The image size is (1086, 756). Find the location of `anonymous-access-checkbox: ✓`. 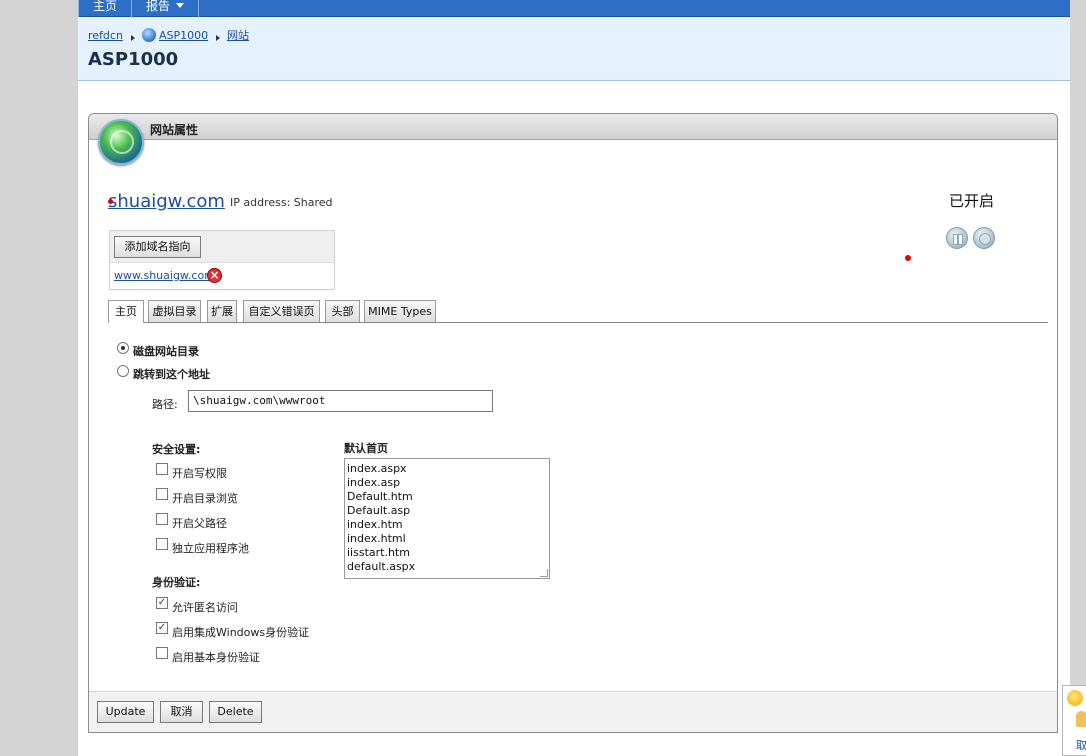

anonymous-access-checkbox: ✓ is located at coordinates (162, 603).